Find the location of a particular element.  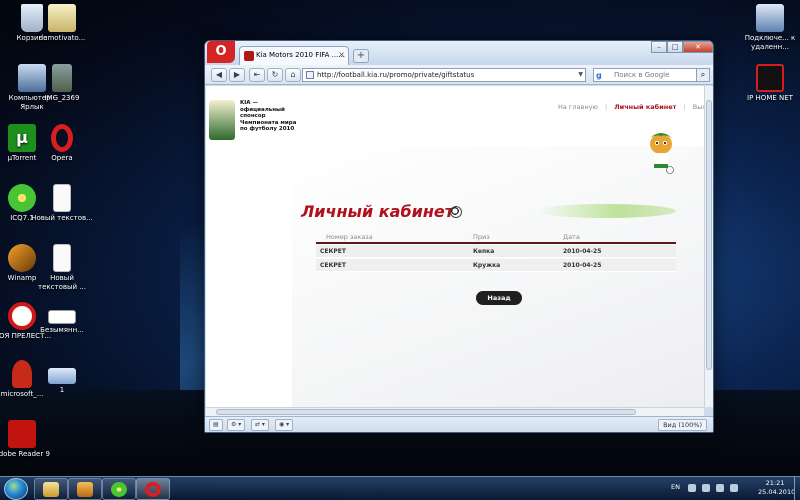

google-icon: g is located at coordinates (599, 75).